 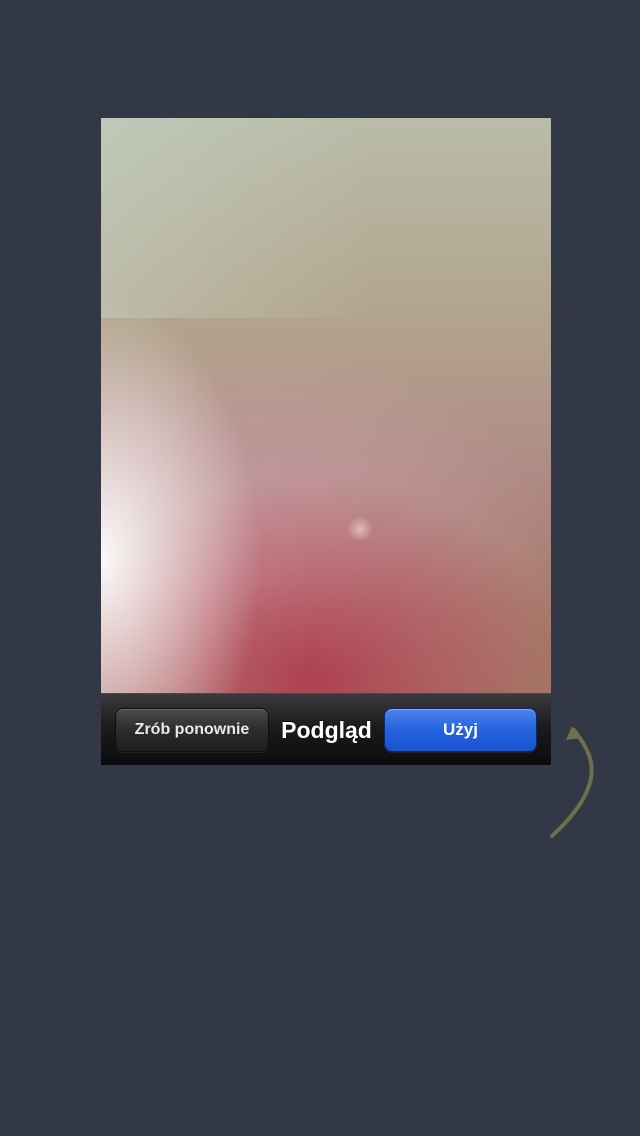 I want to click on preview-title: Podgląd, so click(x=326, y=729).